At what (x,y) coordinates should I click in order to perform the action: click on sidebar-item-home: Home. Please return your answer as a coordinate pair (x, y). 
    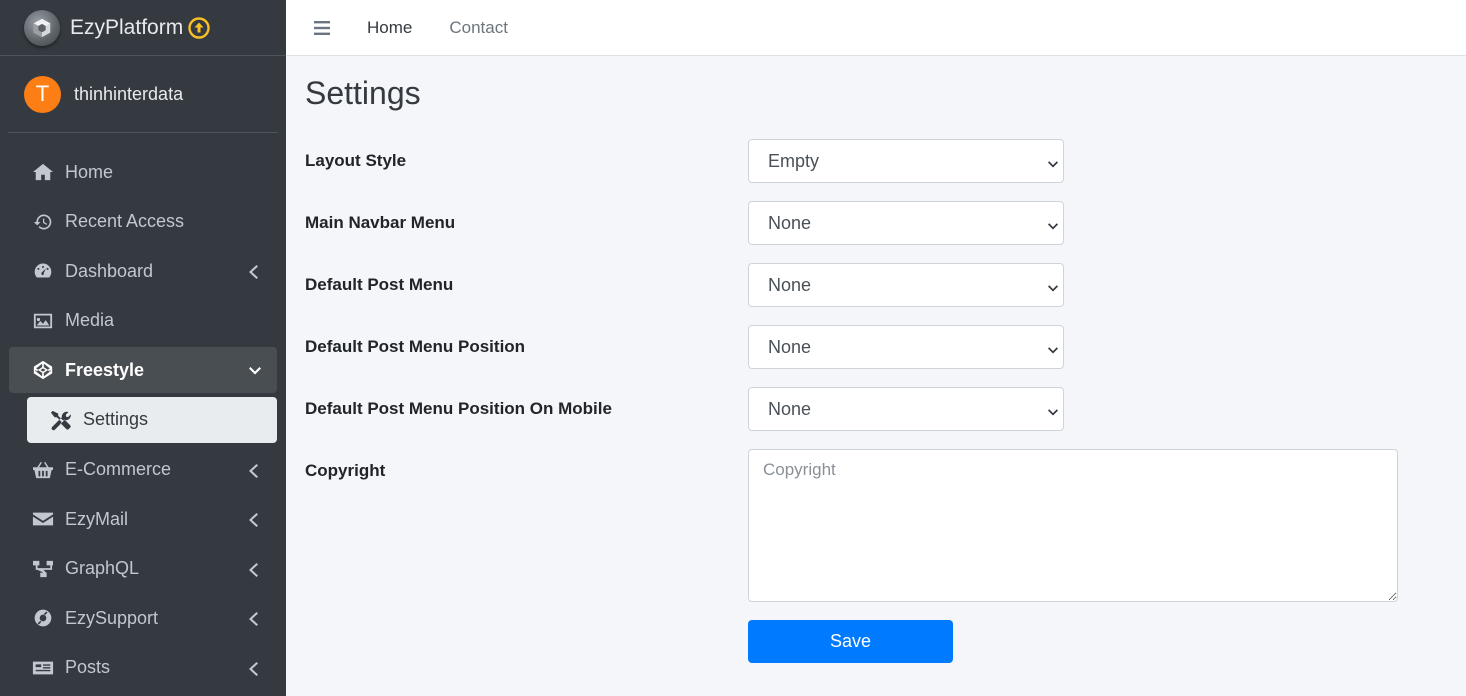
    Looking at the image, I should click on (143, 172).